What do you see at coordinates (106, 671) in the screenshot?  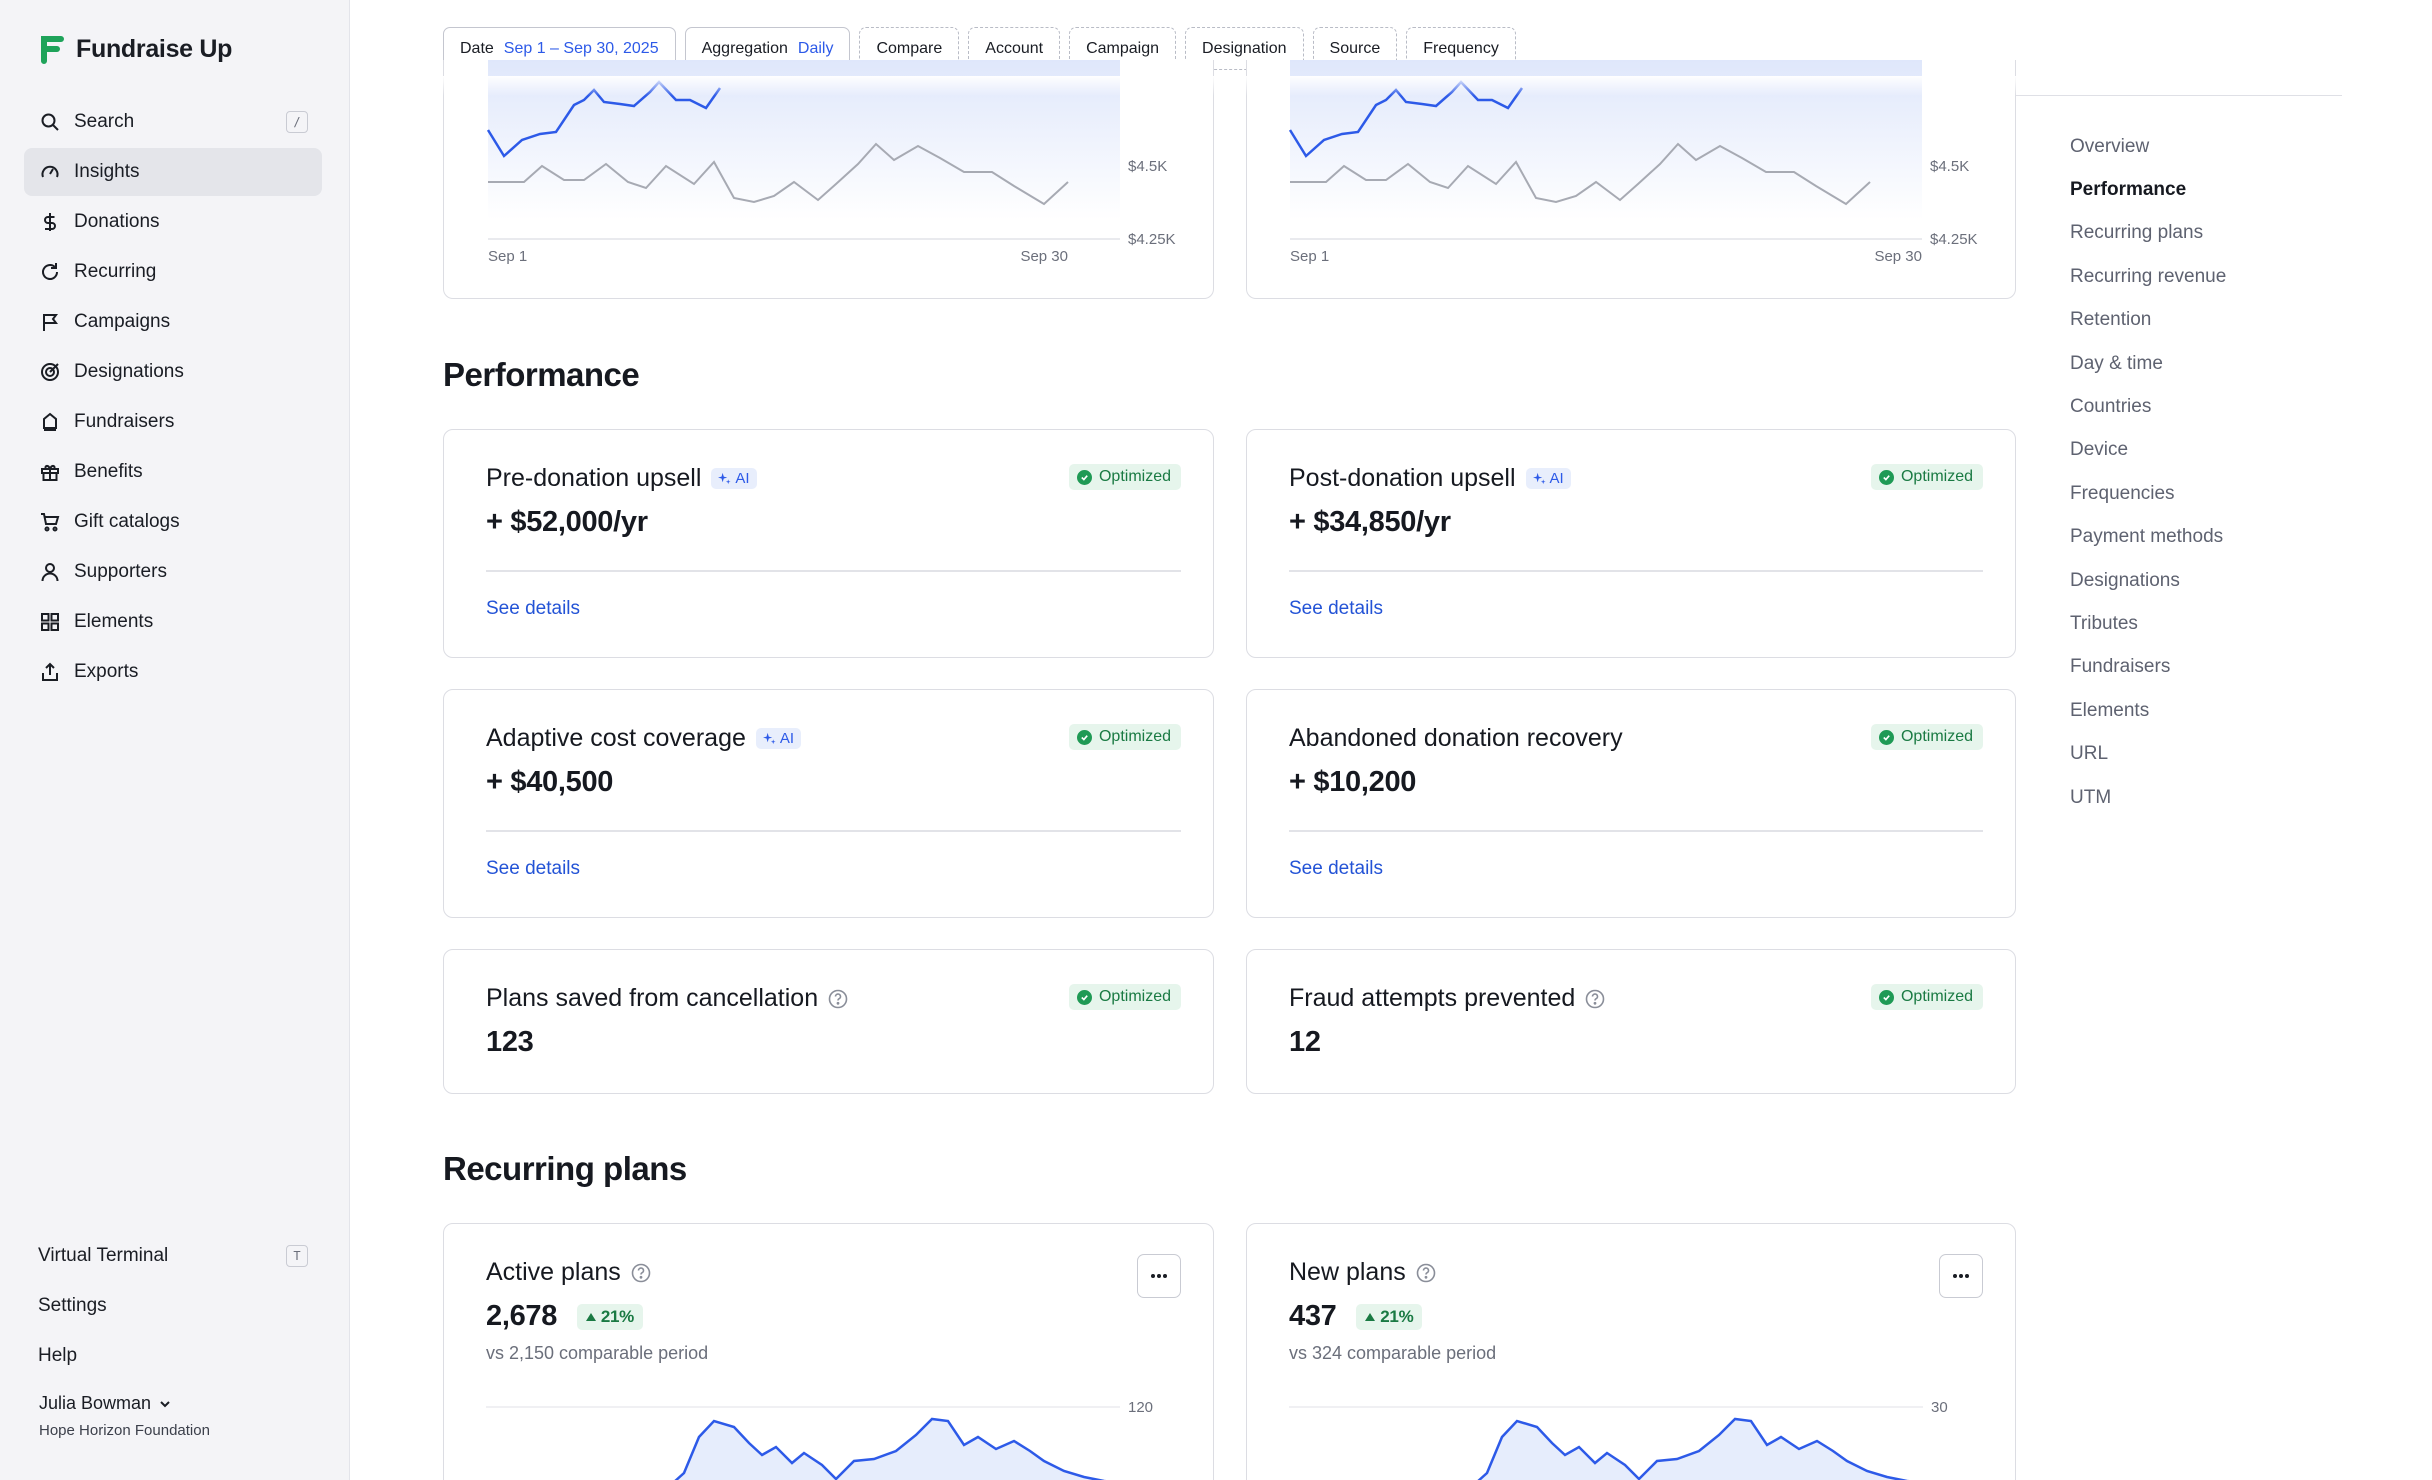 I see `sidebar-item-label: Exports` at bounding box center [106, 671].